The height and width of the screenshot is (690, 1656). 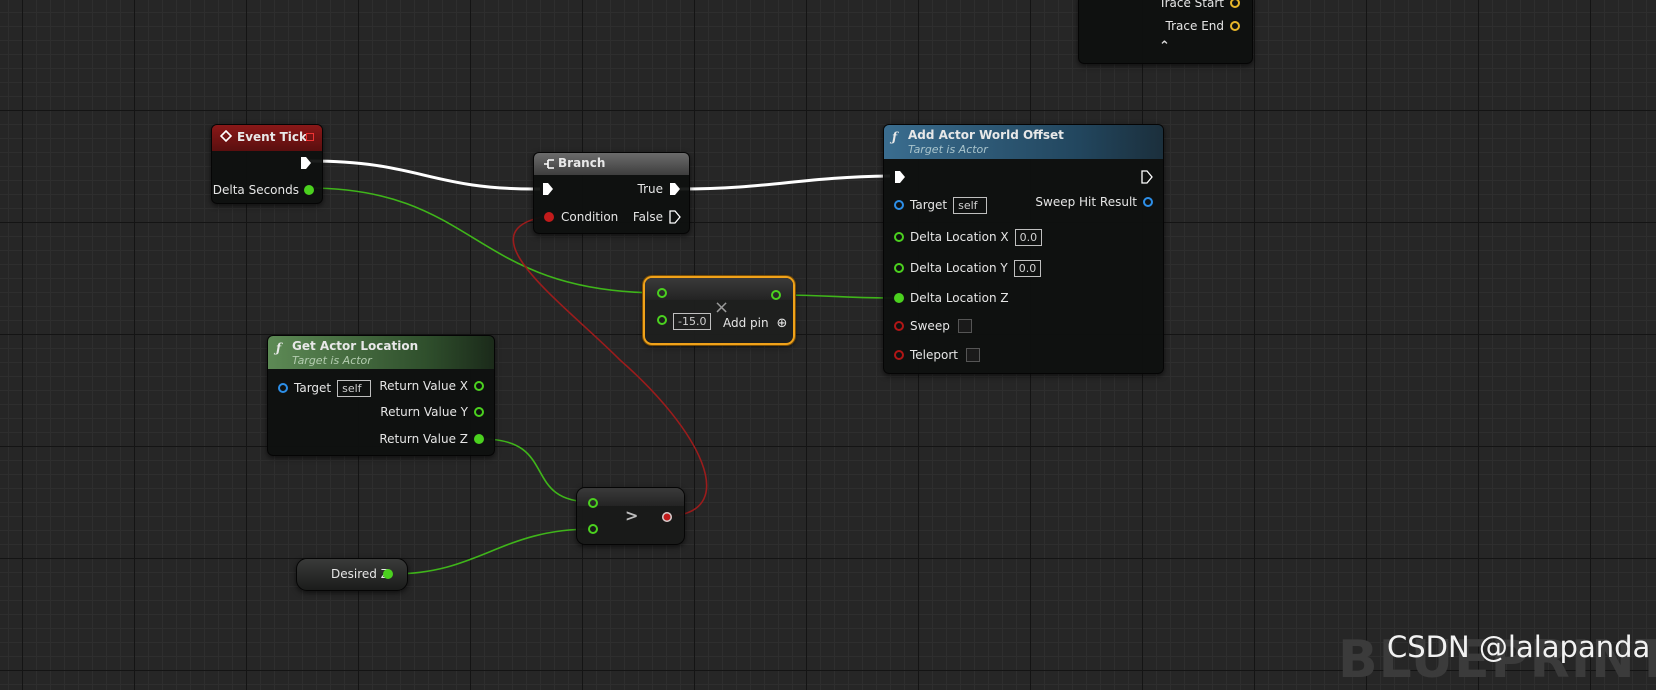 I want to click on branch-true-pin, so click(x=675, y=189).